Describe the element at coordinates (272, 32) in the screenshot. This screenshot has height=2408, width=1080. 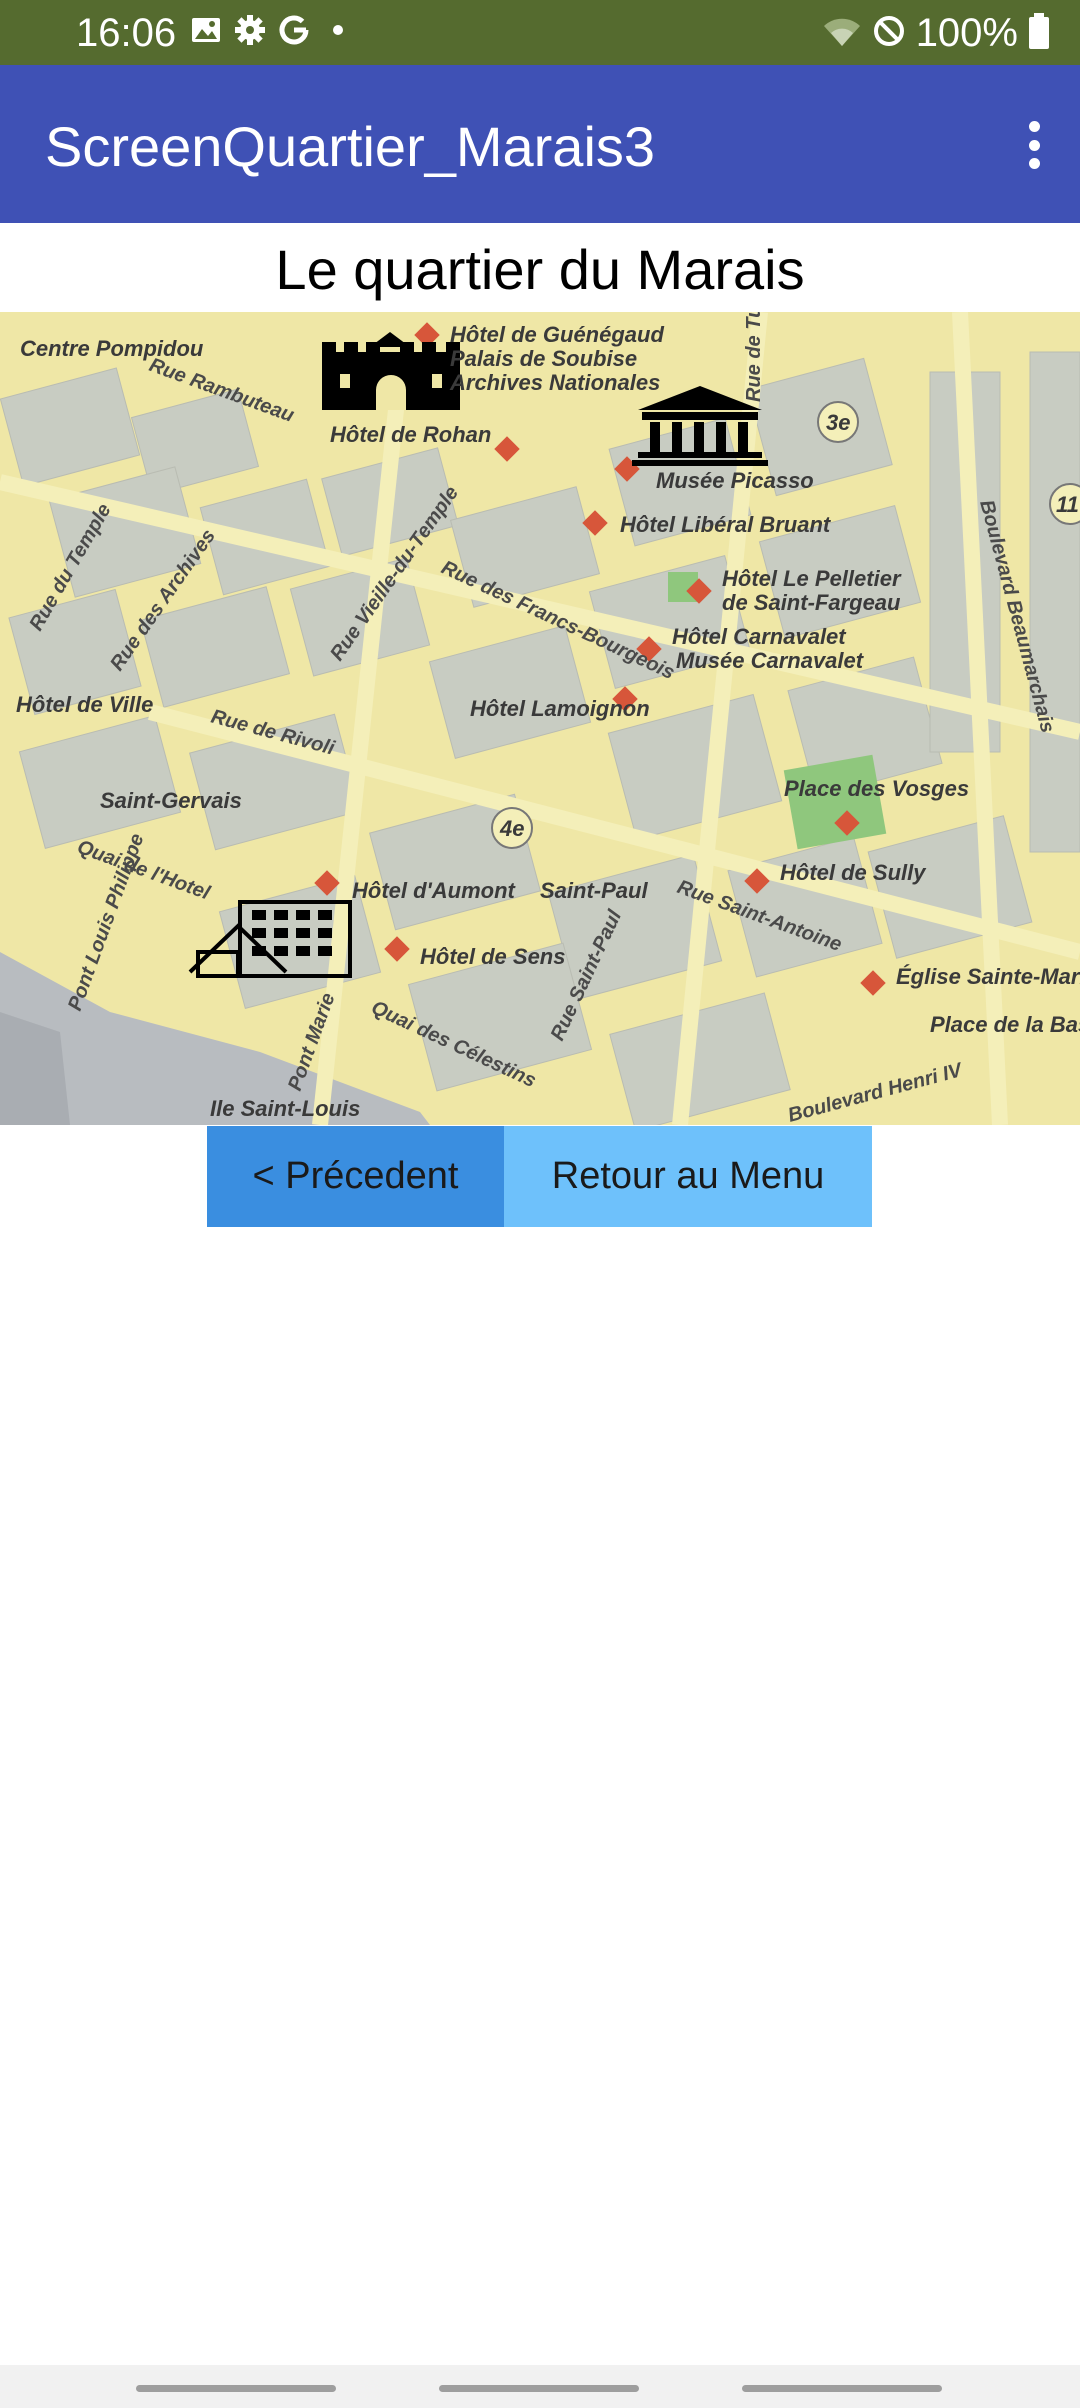
I see `status-icons-left` at that location.